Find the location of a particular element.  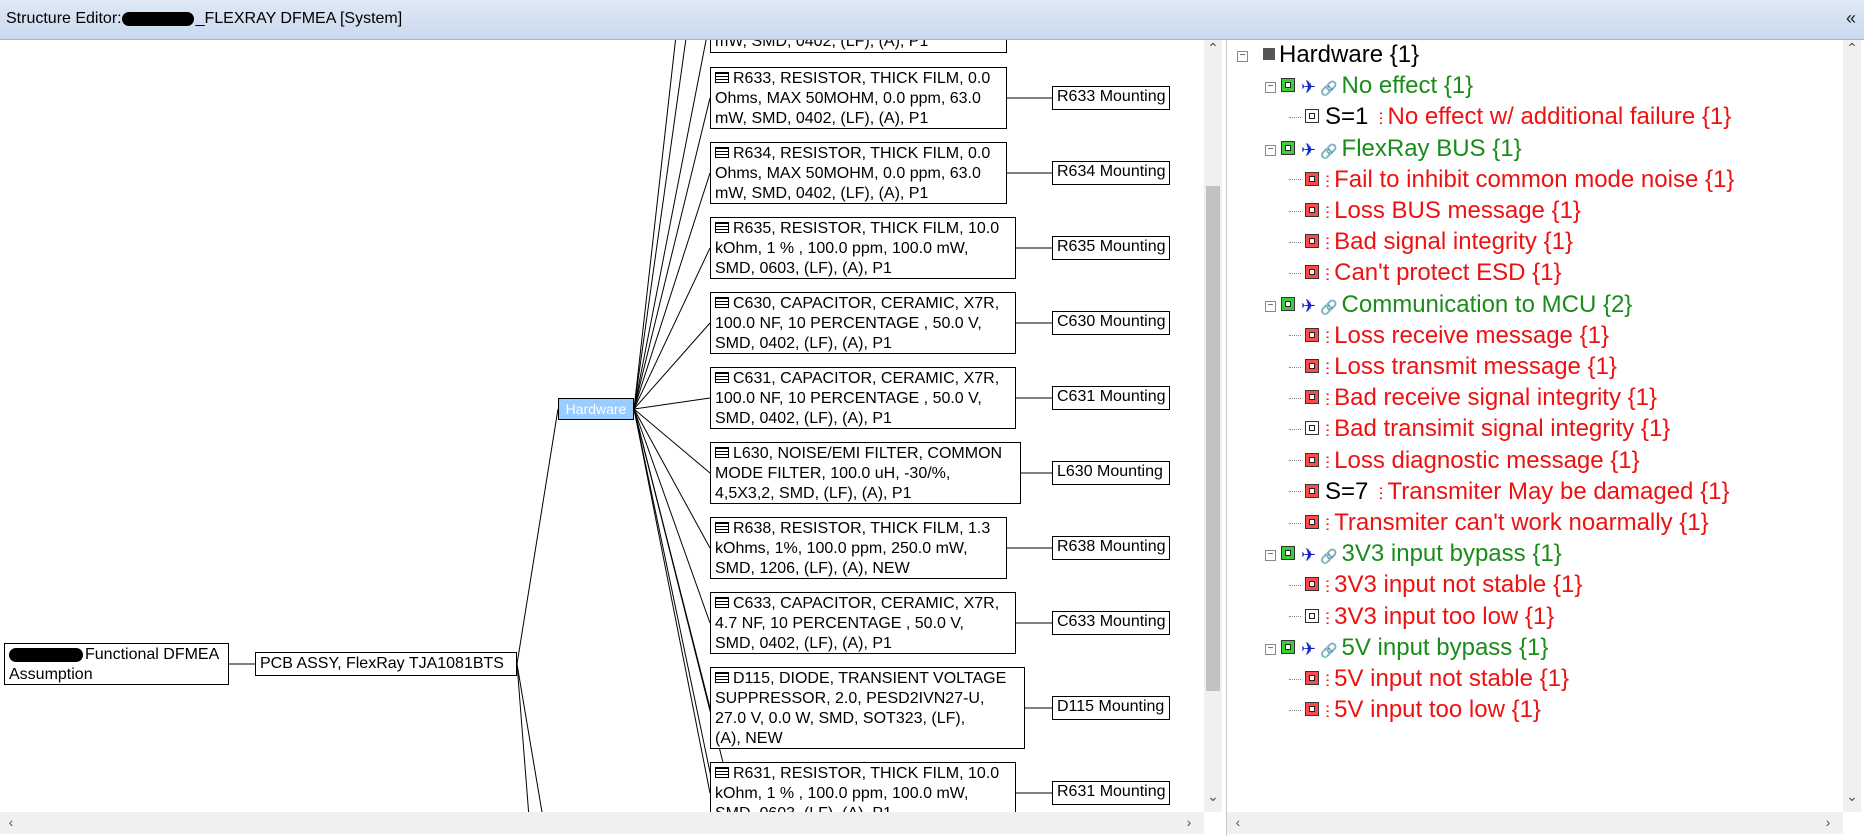

window-title-suffix: _FLEXRAY DFMEA [System] is located at coordinates (299, 18).